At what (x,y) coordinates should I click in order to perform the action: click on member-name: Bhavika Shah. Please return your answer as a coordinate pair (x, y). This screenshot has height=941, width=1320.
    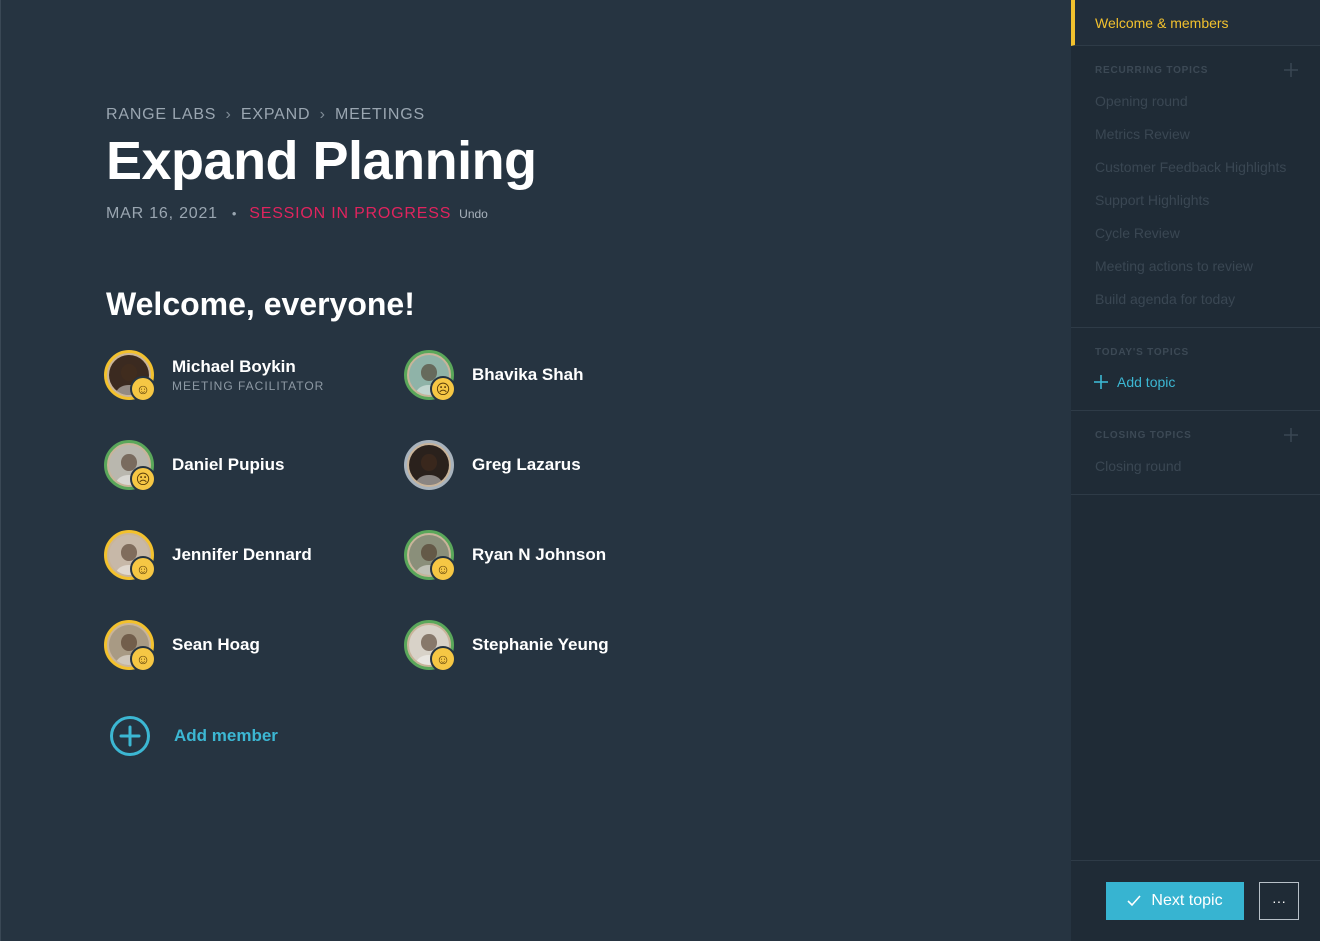
    Looking at the image, I should click on (528, 374).